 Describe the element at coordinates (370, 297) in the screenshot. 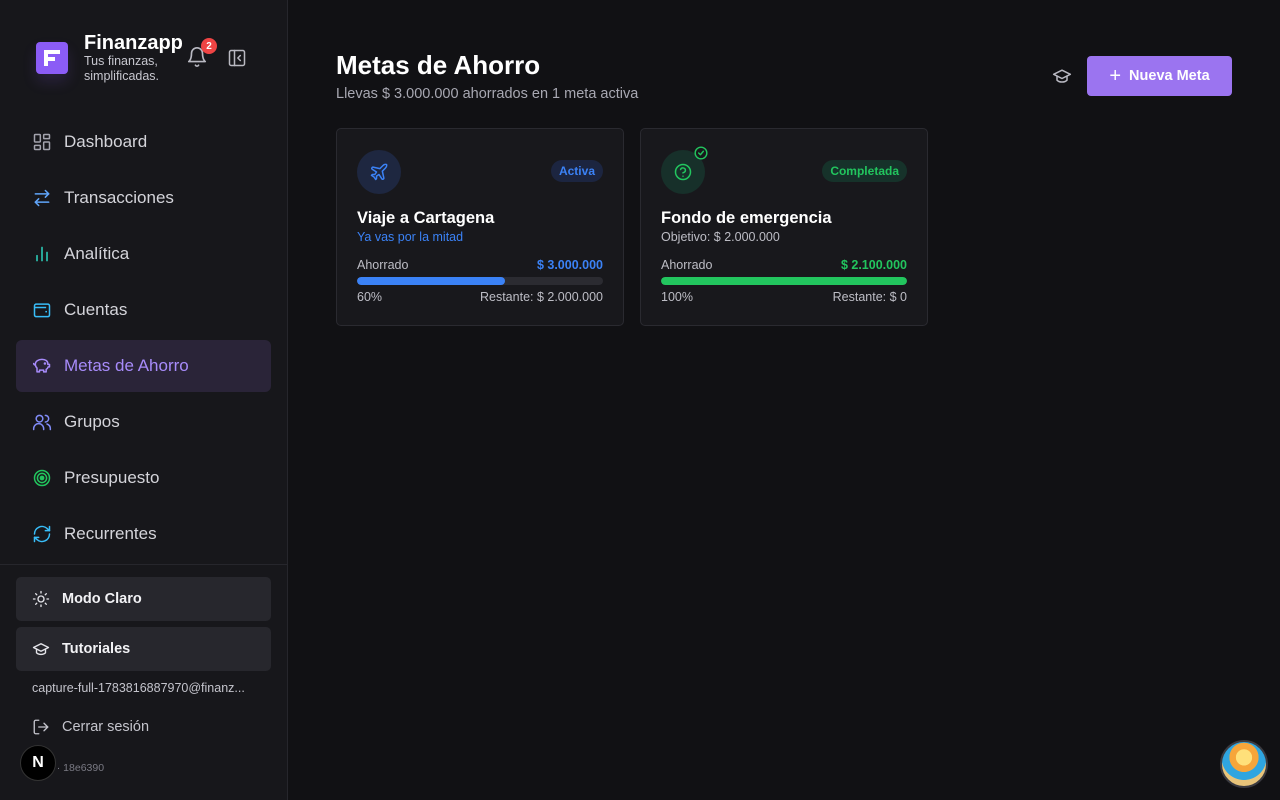

I see `progress-percent: 60%` at that location.